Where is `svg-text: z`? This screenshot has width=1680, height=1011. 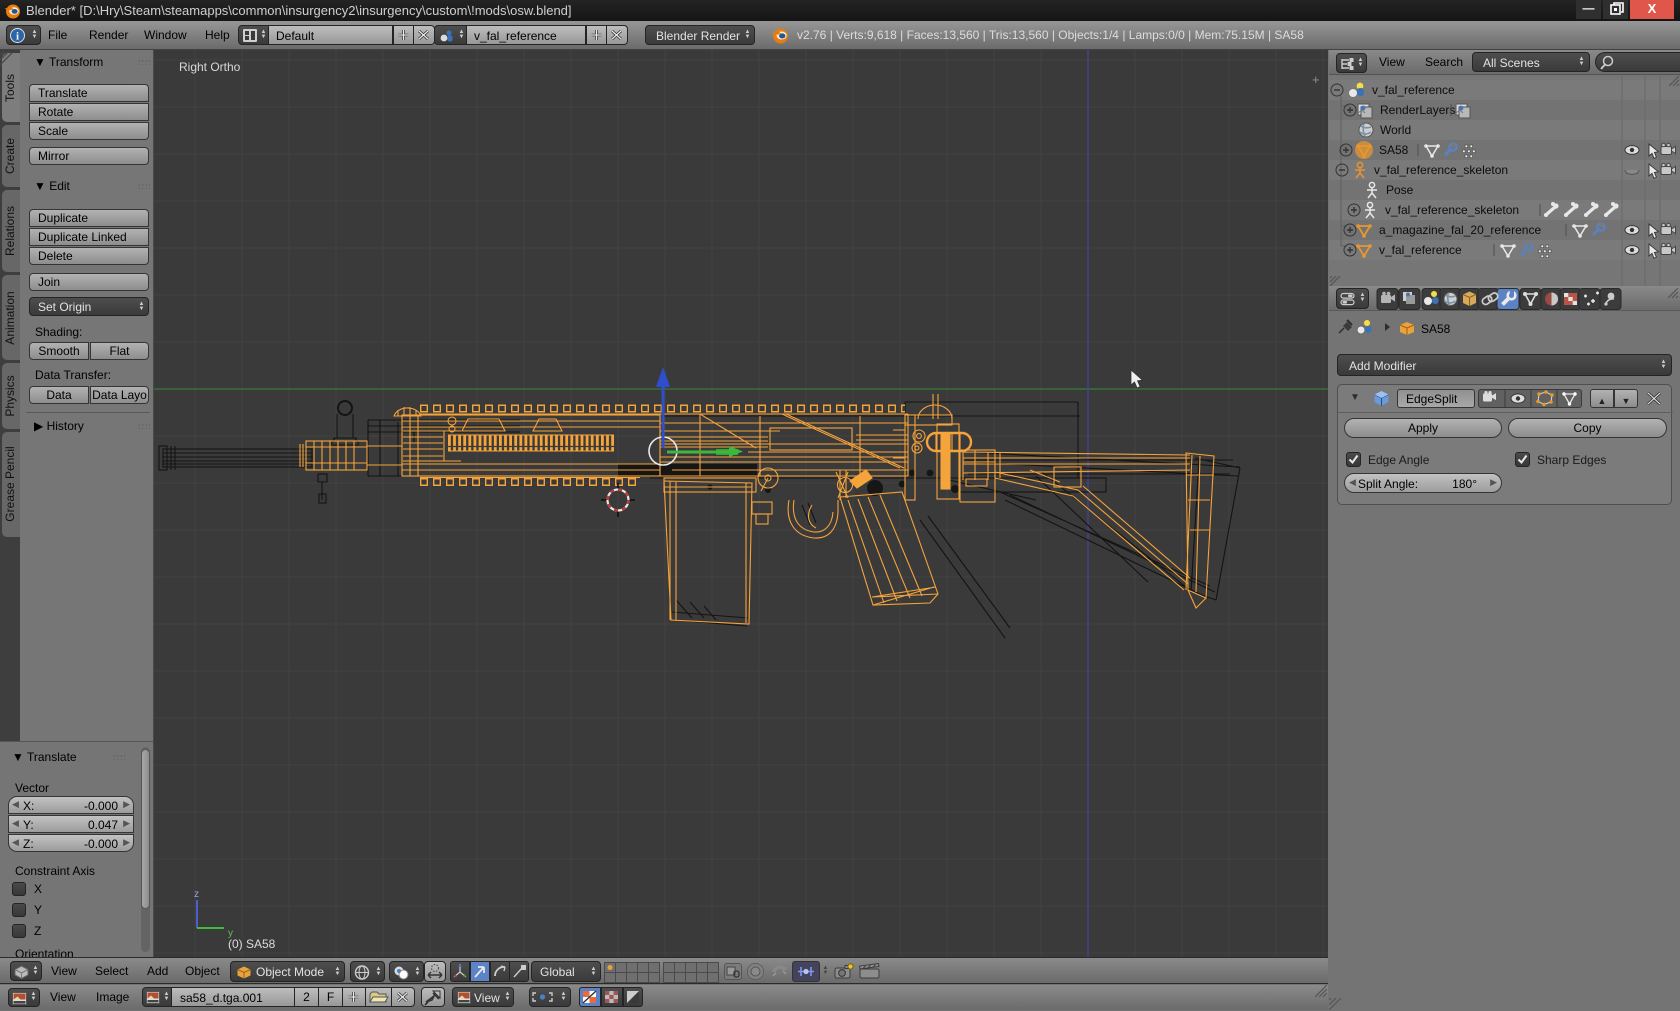
svg-text: z is located at coordinates (196, 894).